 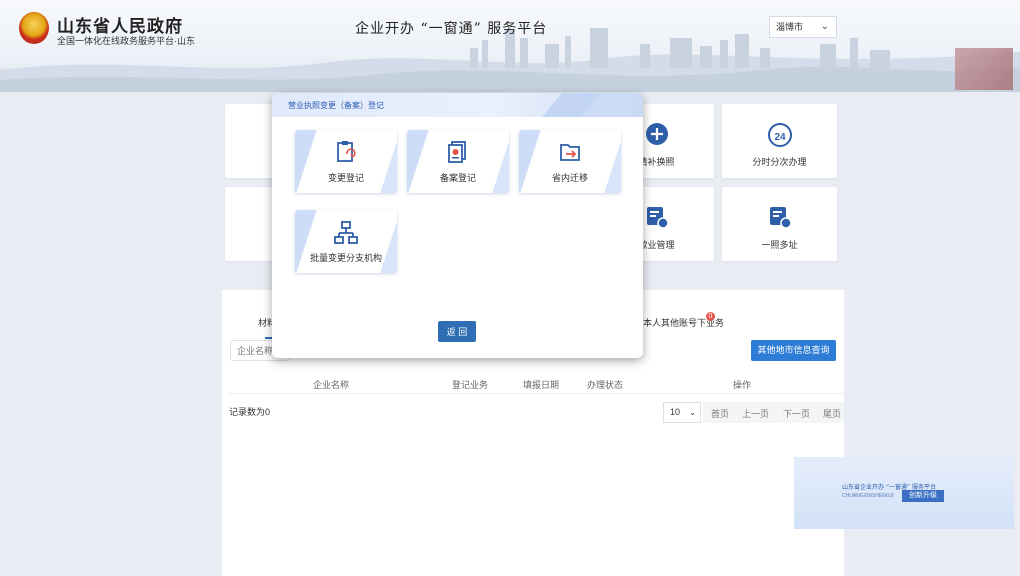 What do you see at coordinates (331, 385) in the screenshot?
I see `table-header-company: 企业名称` at bounding box center [331, 385].